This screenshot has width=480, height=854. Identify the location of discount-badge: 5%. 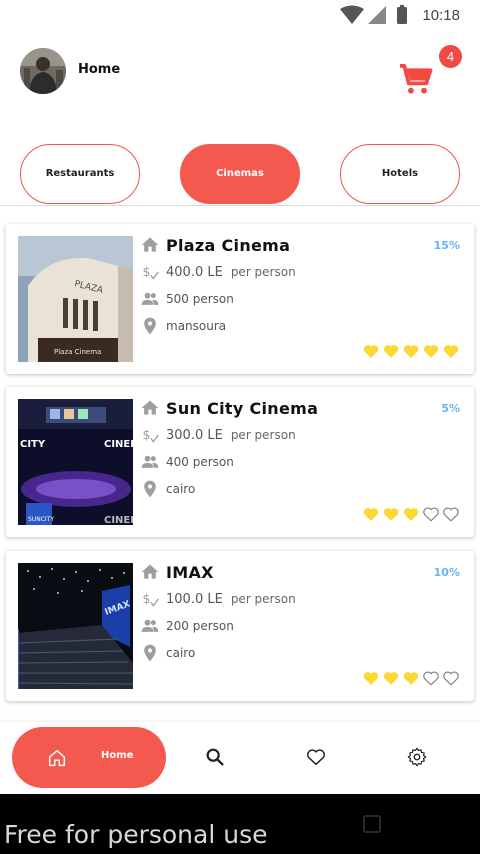
(450, 408).